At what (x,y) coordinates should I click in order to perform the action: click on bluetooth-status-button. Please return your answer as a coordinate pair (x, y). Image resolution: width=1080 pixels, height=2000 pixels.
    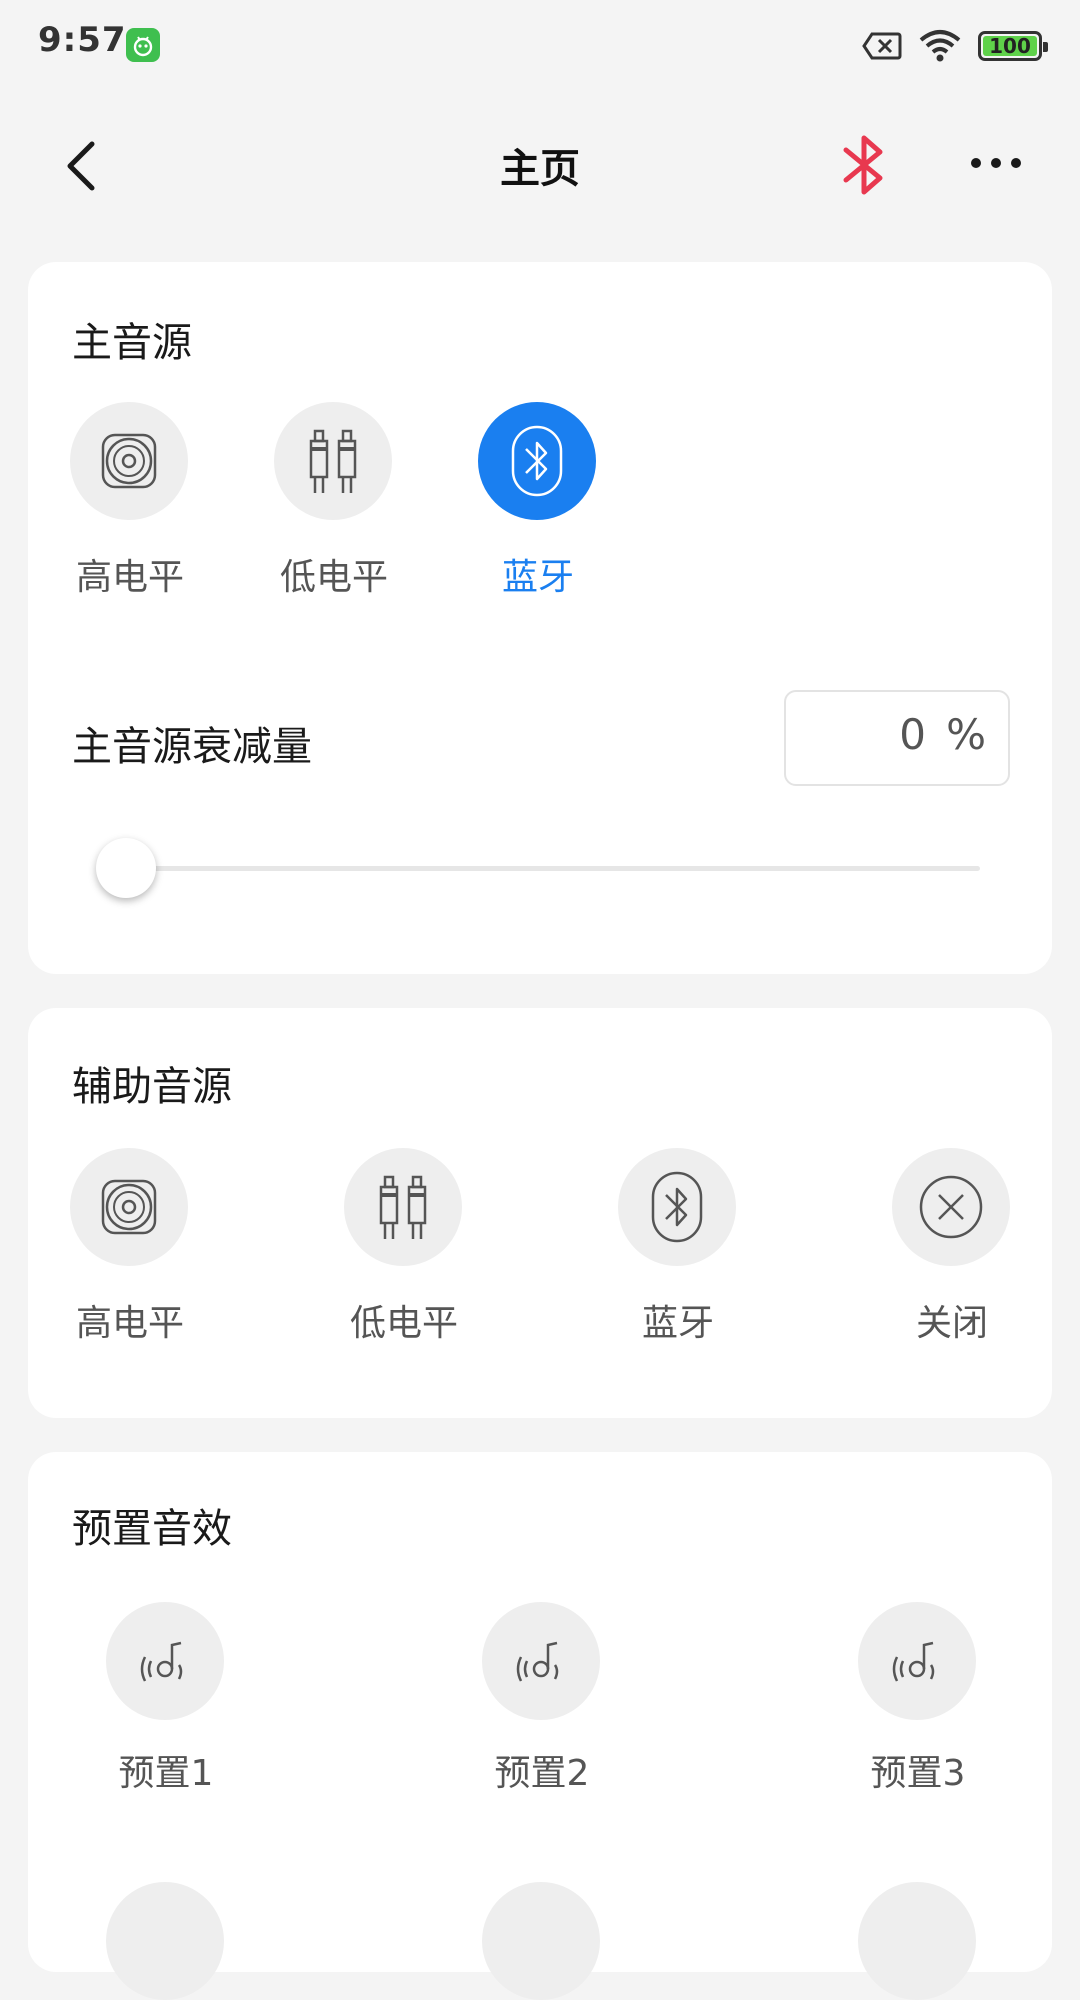
    Looking at the image, I should click on (864, 165).